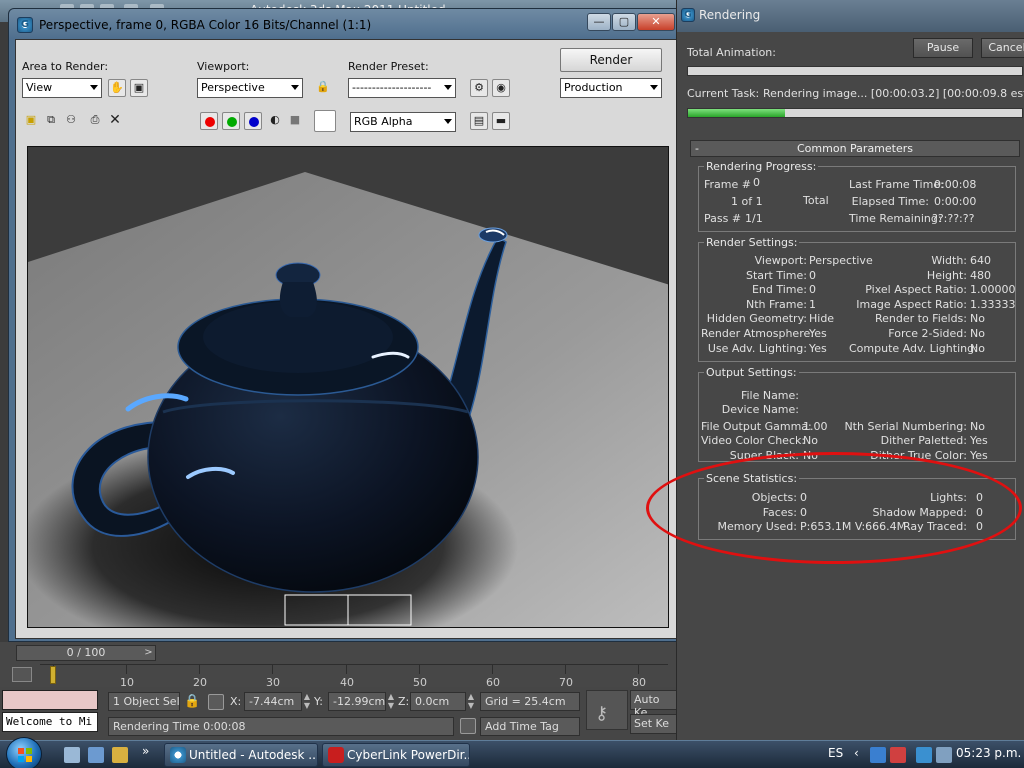 Image resolution: width=1024 pixels, height=768 pixels. I want to click on setting-label: Force 2-Sided:, so click(927, 333).